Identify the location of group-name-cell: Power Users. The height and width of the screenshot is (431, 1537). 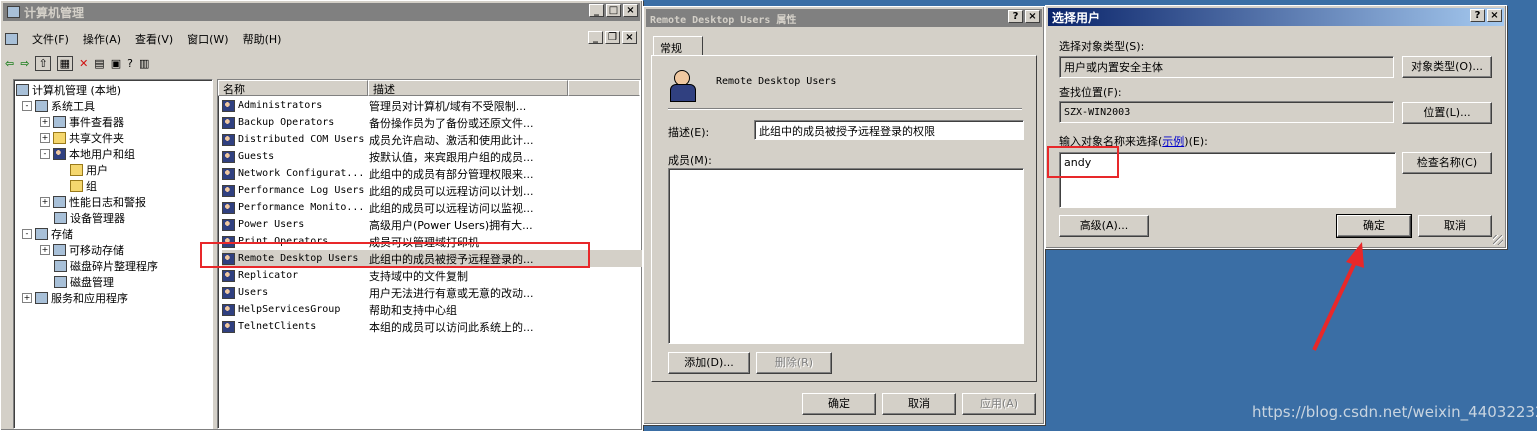
(295, 224).